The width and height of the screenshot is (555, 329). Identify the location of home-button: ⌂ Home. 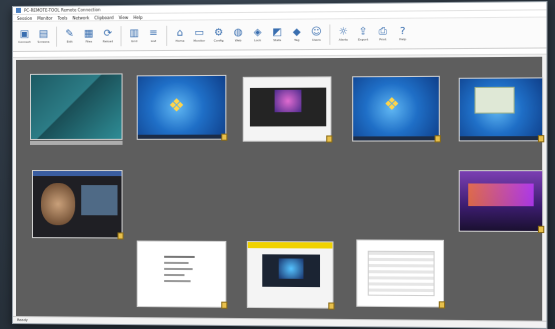
(179, 35).